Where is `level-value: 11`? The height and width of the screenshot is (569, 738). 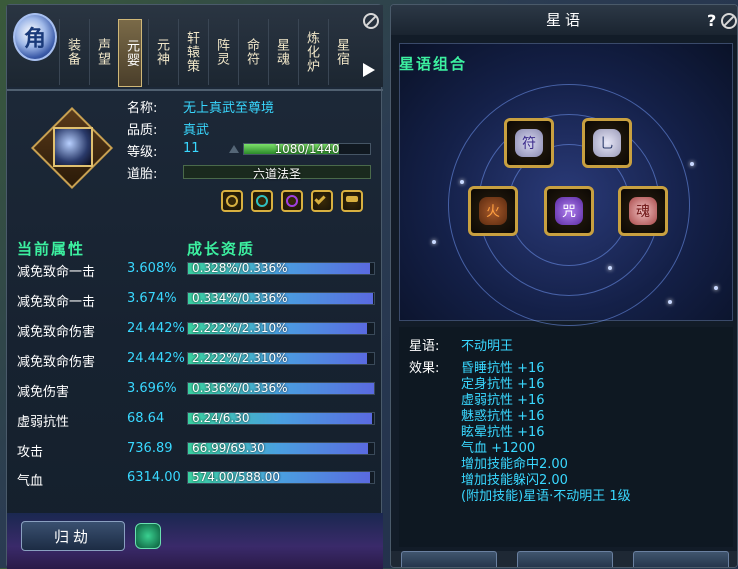
level-value: 11 is located at coordinates (191, 148).